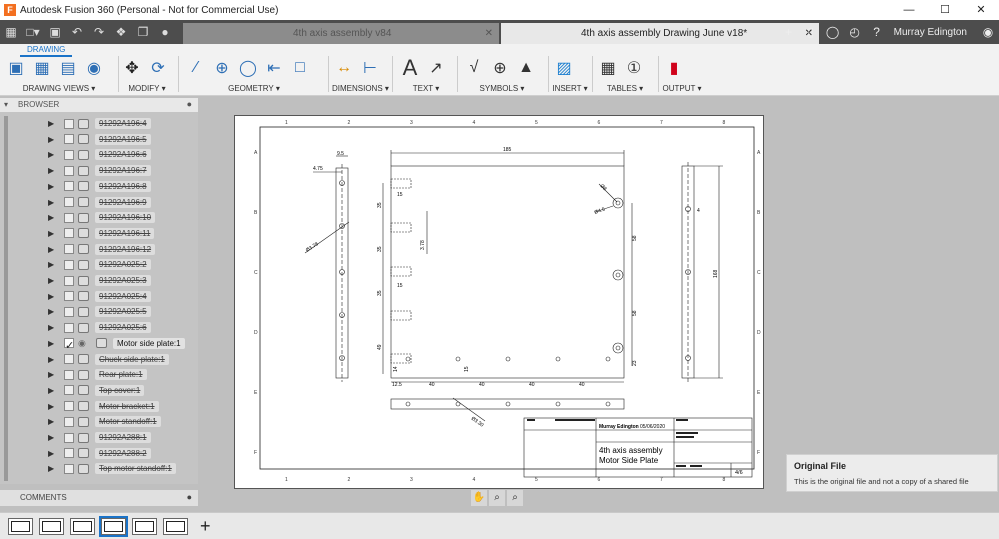 Image resolution: width=999 pixels, height=539 pixels. What do you see at coordinates (698, 211) in the screenshot?
I see `dim-text: 4` at bounding box center [698, 211].